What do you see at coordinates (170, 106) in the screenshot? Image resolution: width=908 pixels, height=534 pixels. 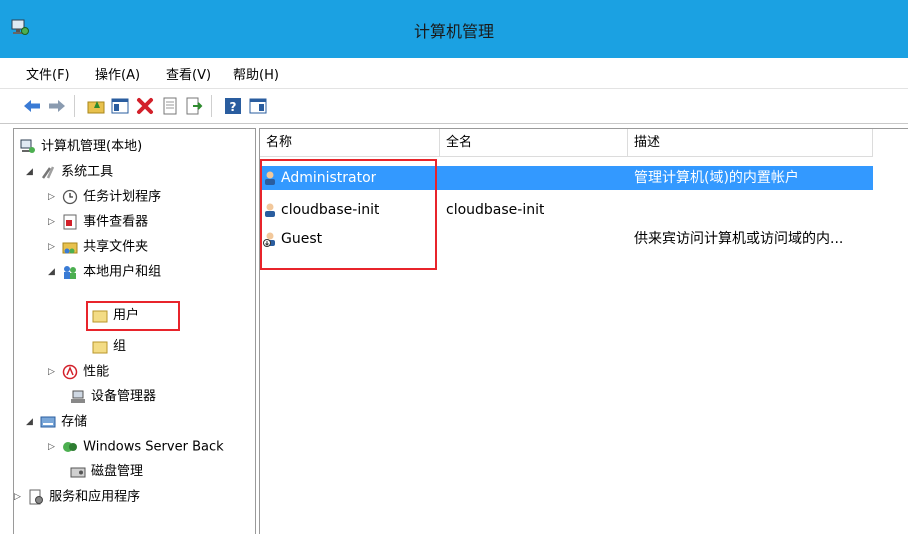 I see `properties-icon` at bounding box center [170, 106].